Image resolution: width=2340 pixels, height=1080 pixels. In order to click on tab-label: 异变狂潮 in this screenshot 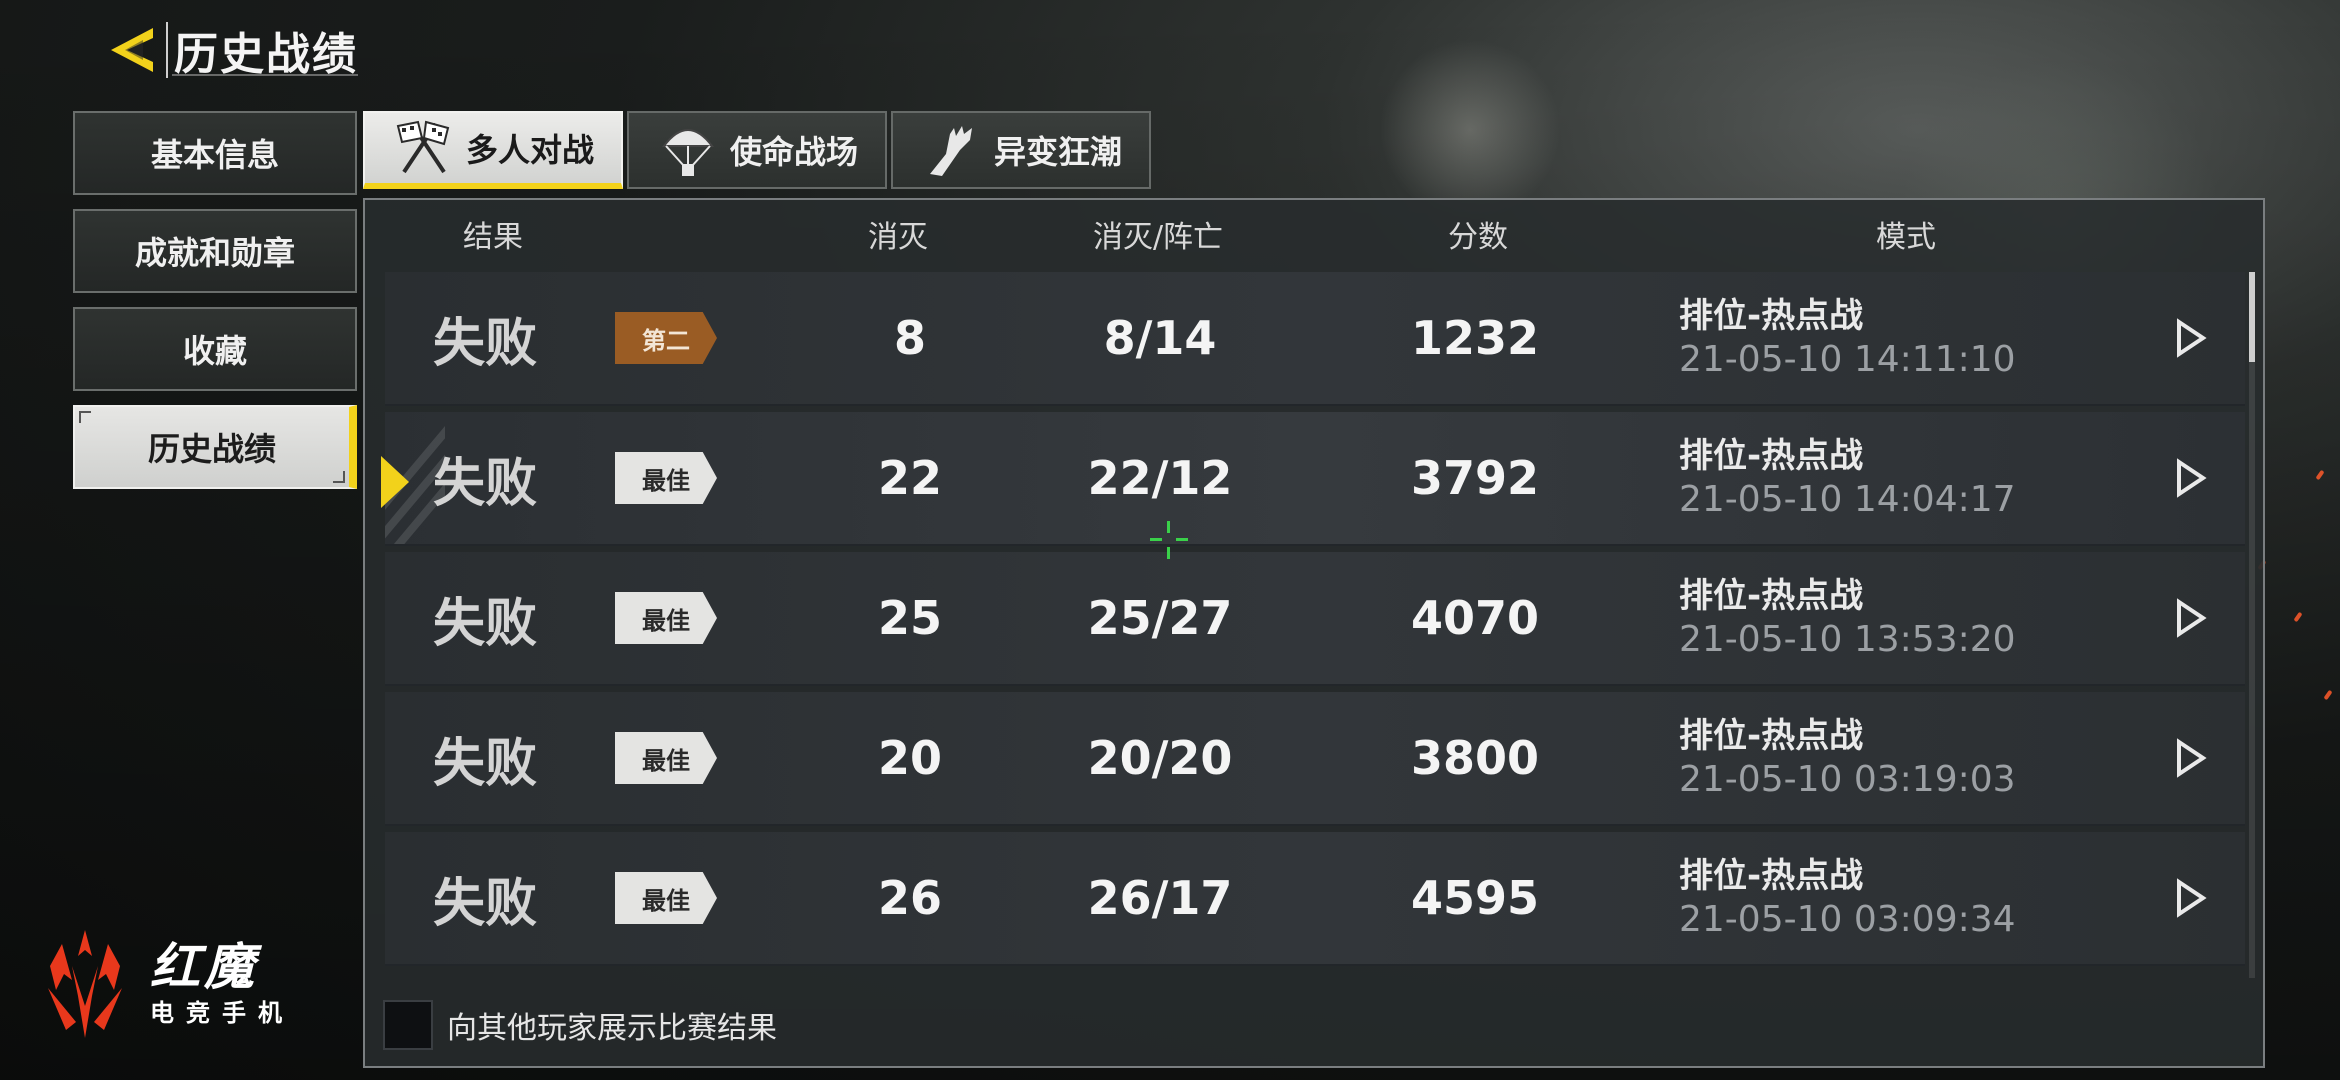, I will do `click(1057, 152)`.